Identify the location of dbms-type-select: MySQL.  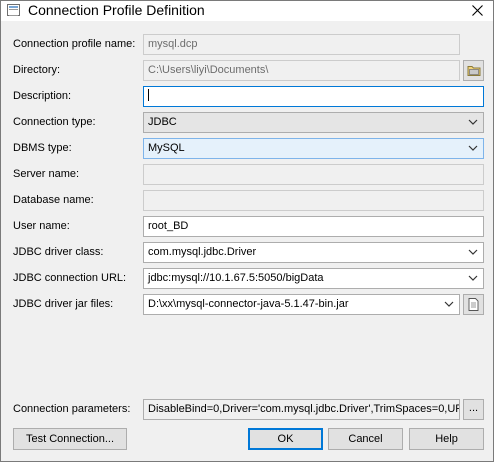
(313, 148).